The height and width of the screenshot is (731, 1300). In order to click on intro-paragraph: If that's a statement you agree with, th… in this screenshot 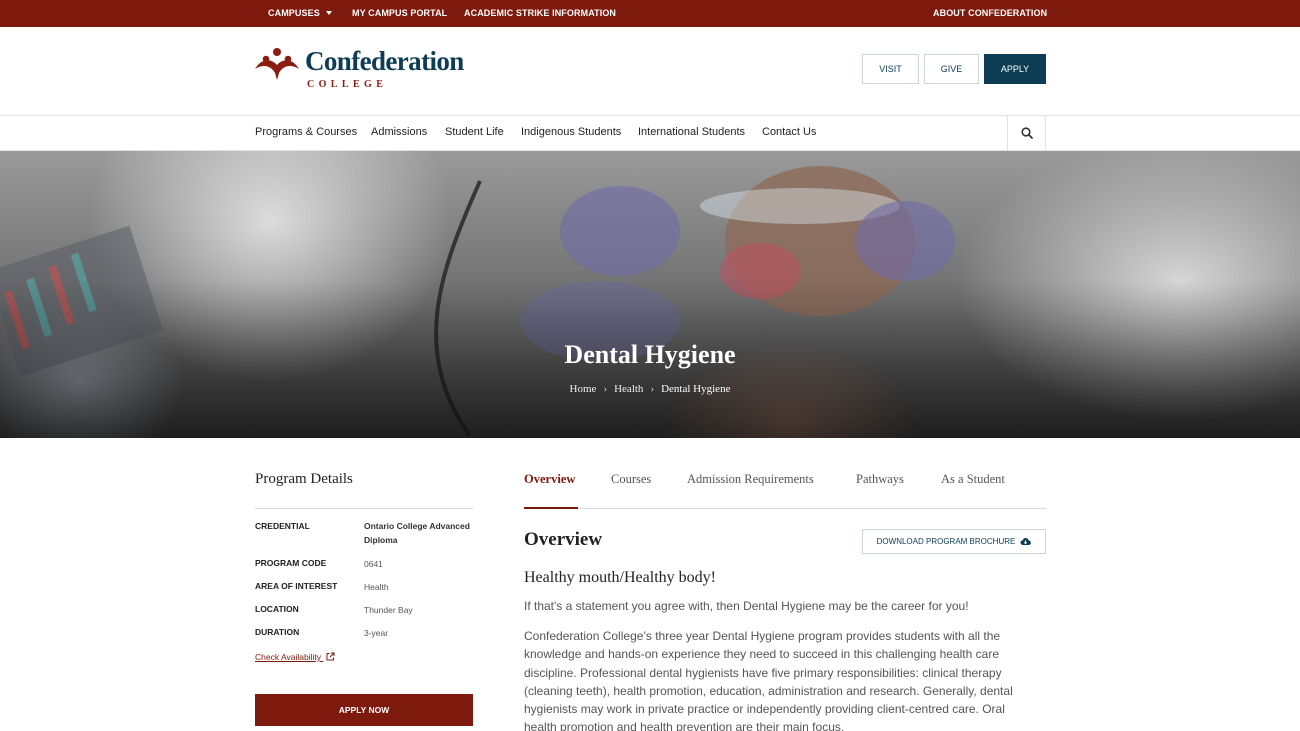, I will do `click(746, 606)`.